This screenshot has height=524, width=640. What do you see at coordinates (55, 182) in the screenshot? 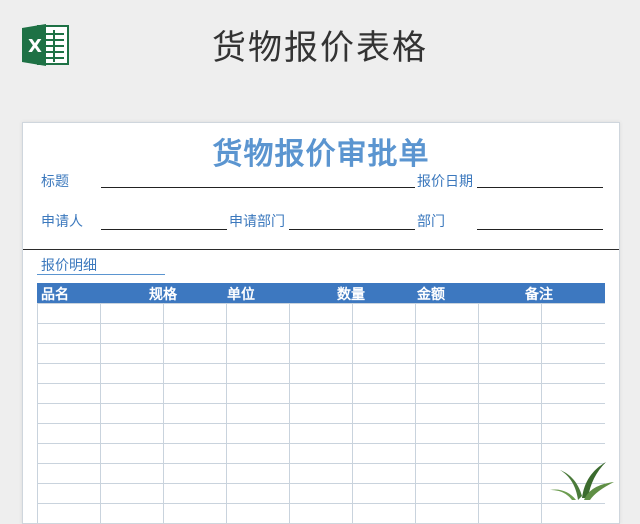
I see `subject-label: 标题` at bounding box center [55, 182].